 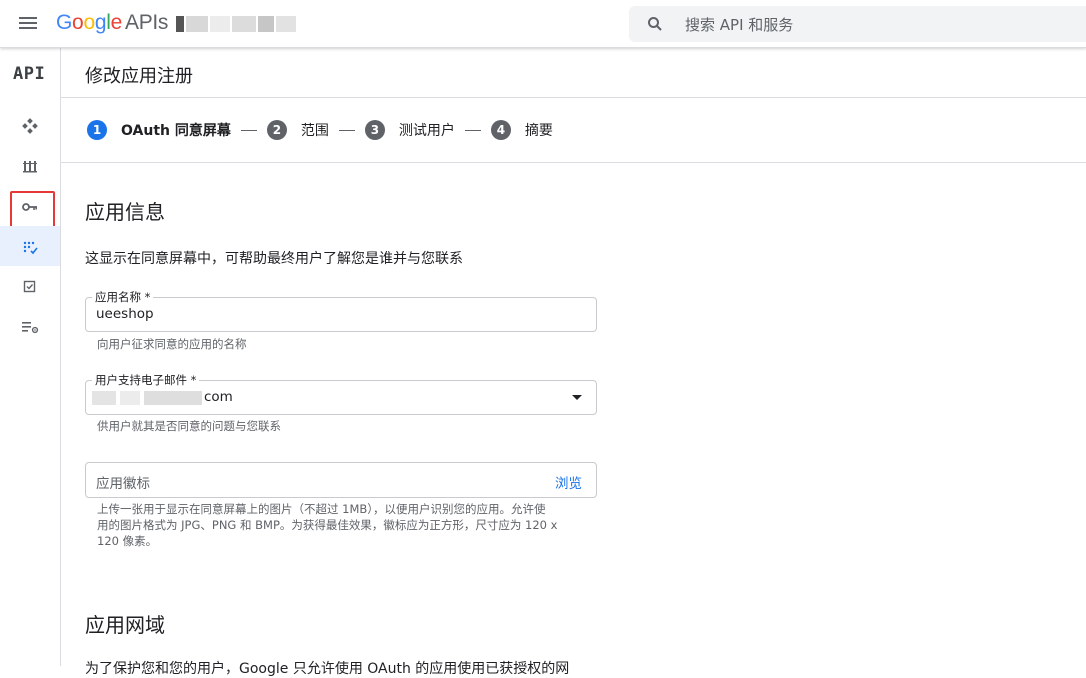 What do you see at coordinates (521, 130) in the screenshot?
I see `step-summary: 4 摘要` at bounding box center [521, 130].